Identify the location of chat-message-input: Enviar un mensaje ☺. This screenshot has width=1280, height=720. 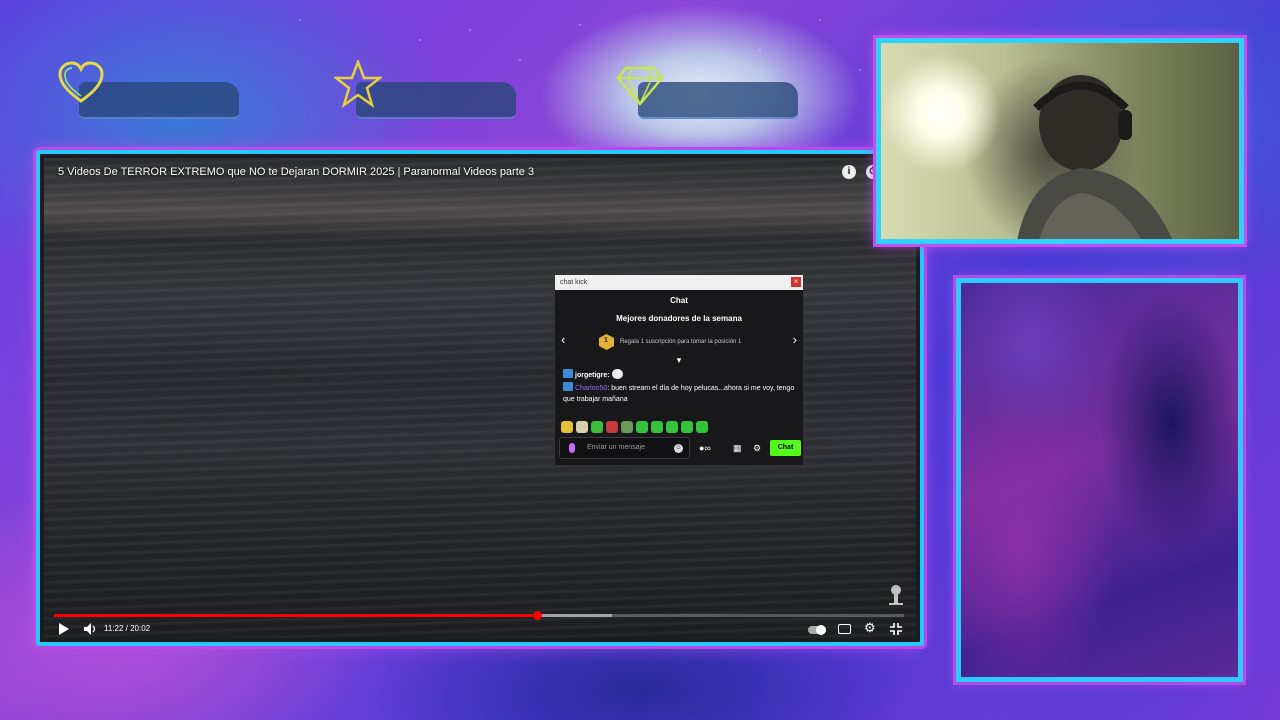
(624, 448).